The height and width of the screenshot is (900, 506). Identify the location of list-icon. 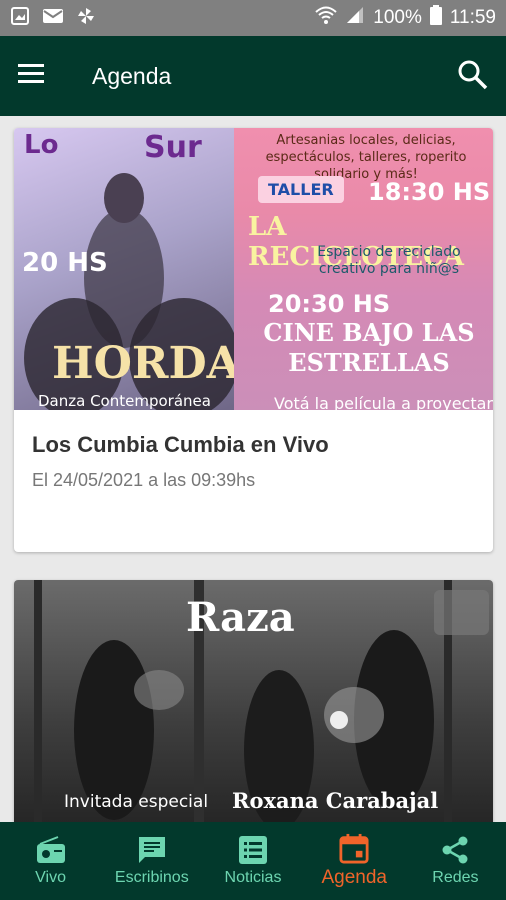
(253, 850).